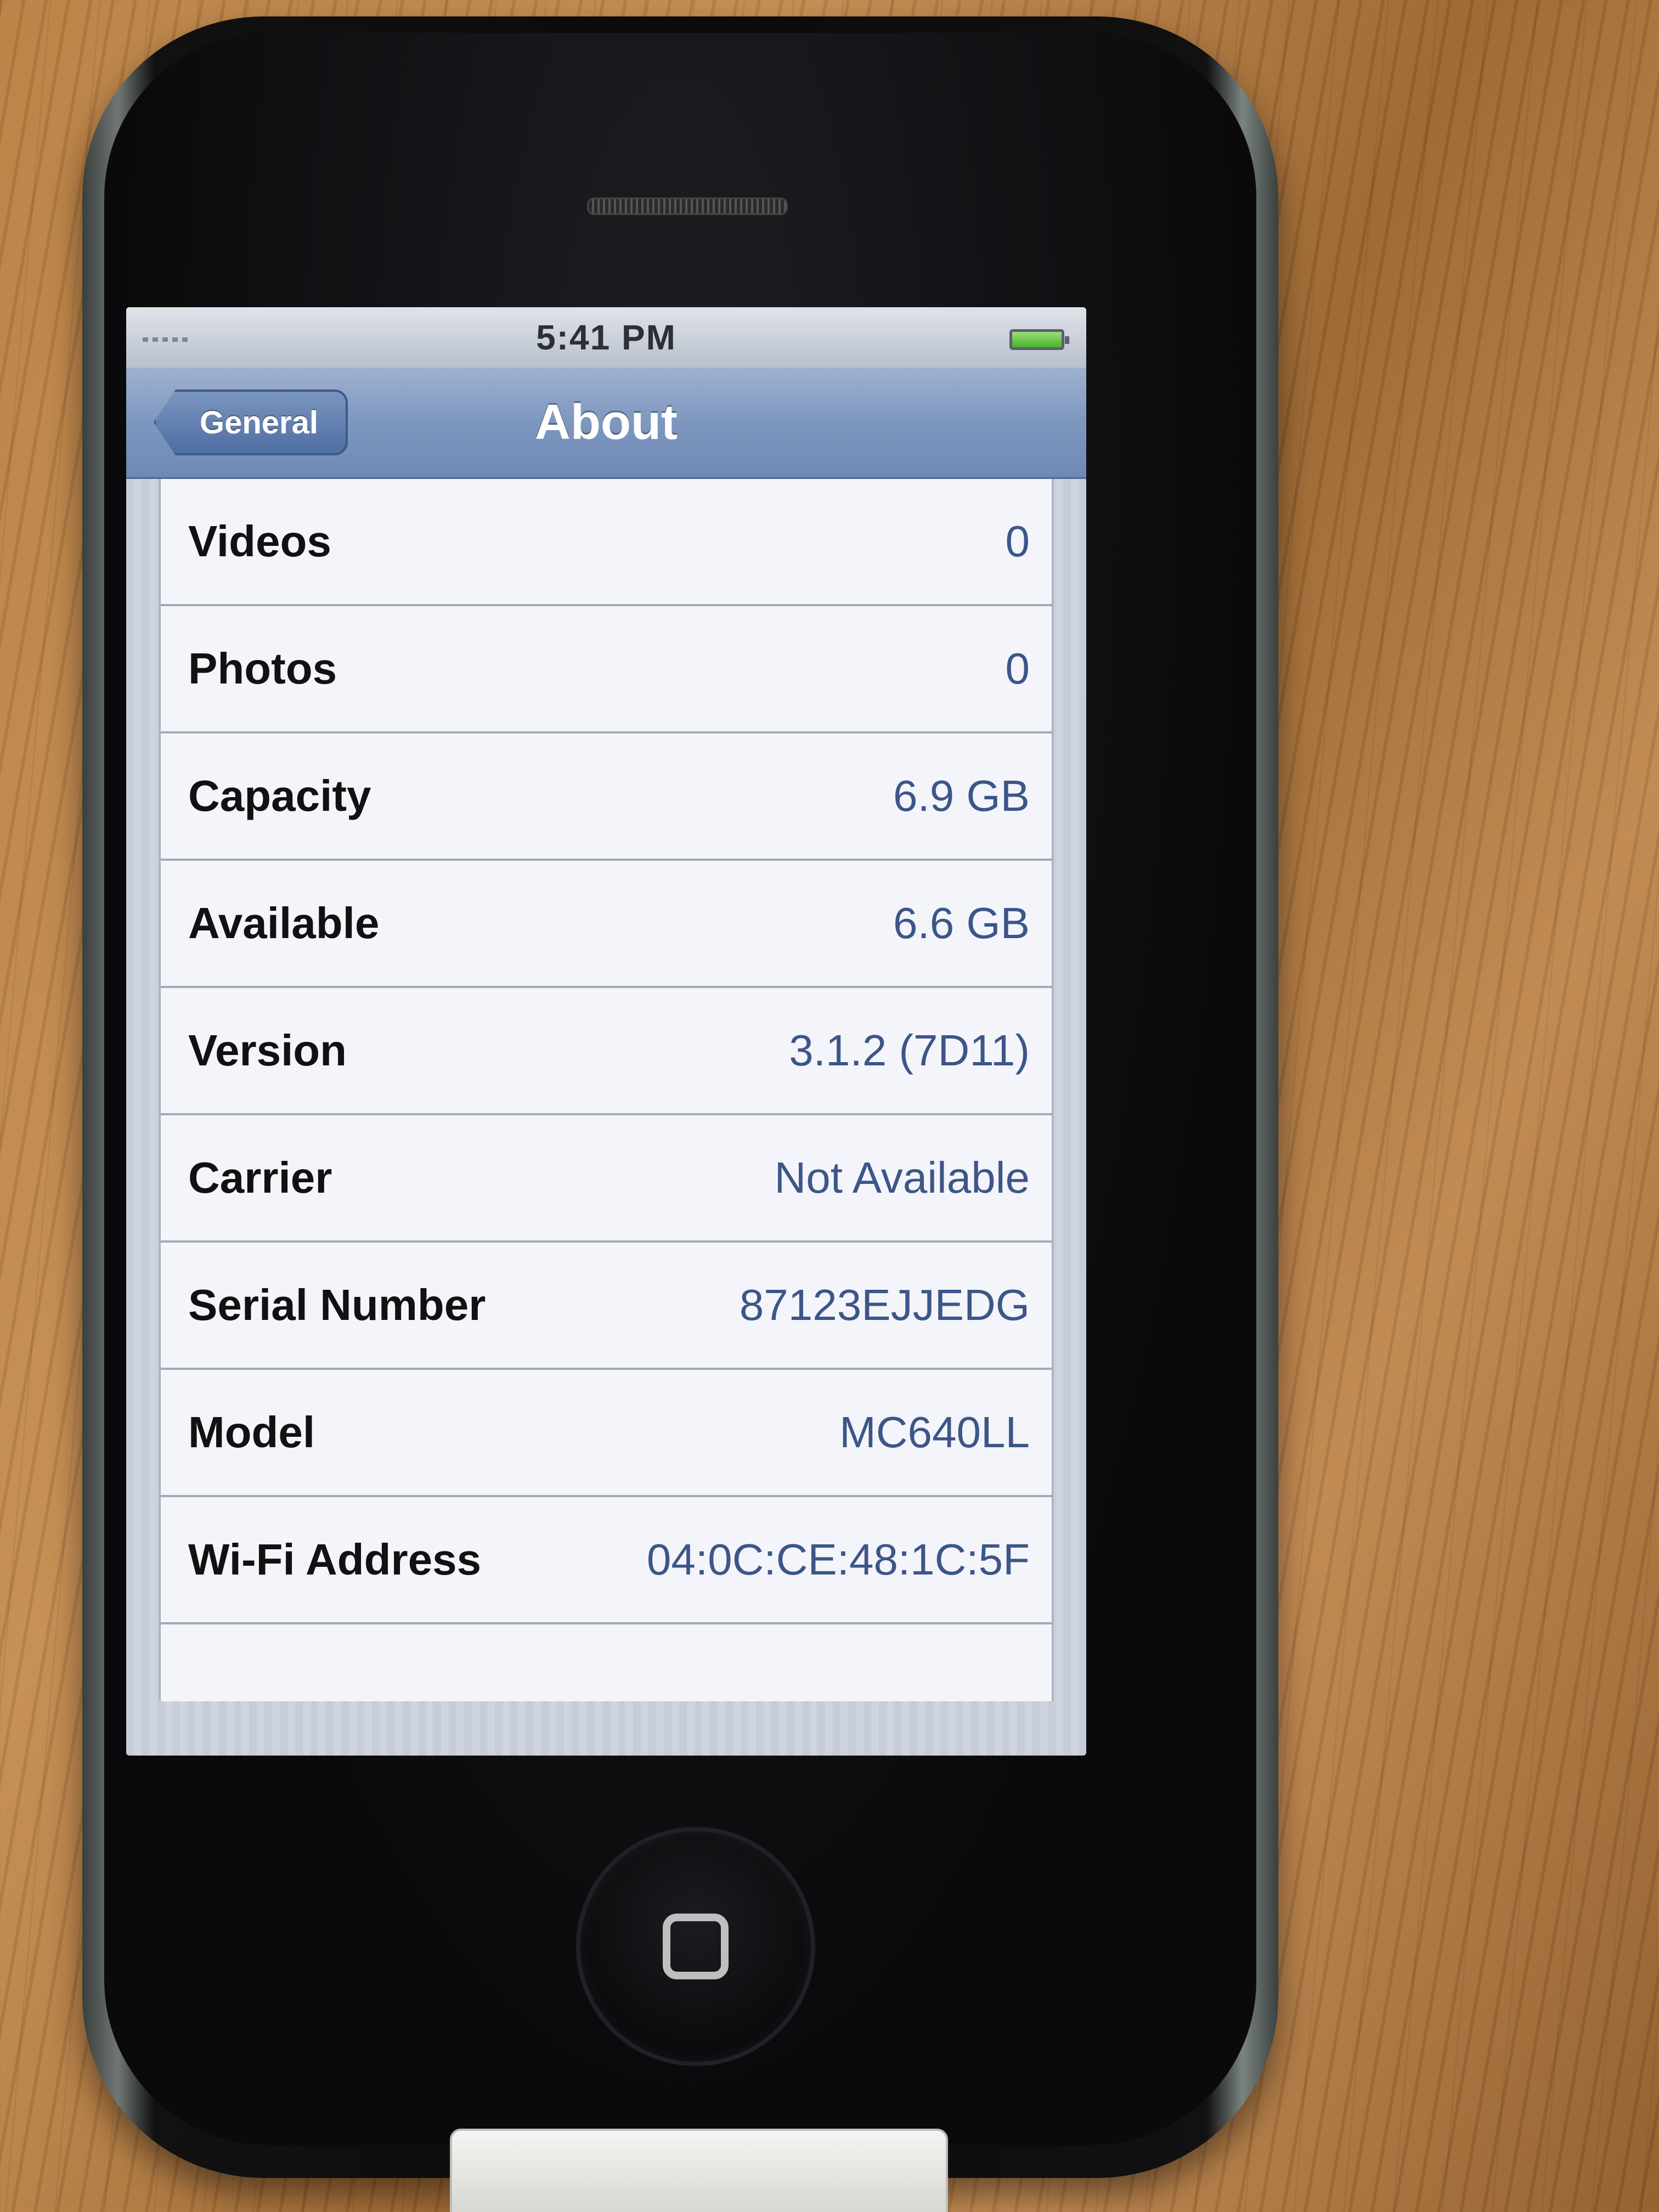  What do you see at coordinates (606, 1434) in the screenshot?
I see `list-item: Model MC640LL` at bounding box center [606, 1434].